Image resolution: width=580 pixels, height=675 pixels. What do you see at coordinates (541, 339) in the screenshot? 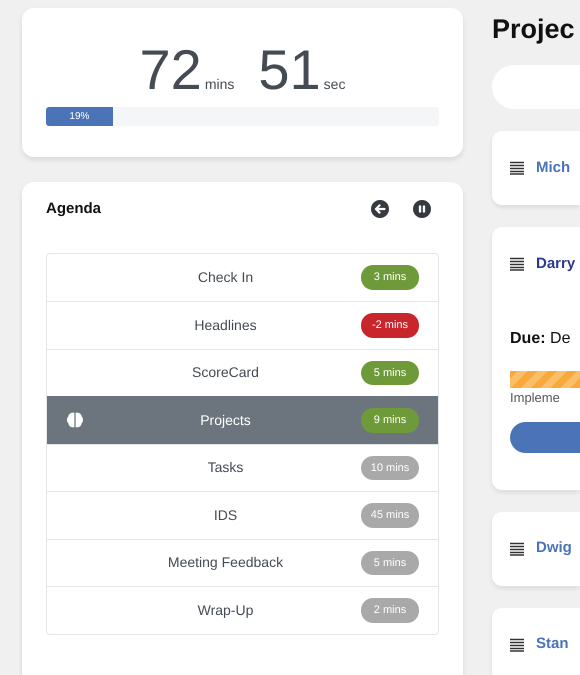
I see `due-date: Due: De` at bounding box center [541, 339].